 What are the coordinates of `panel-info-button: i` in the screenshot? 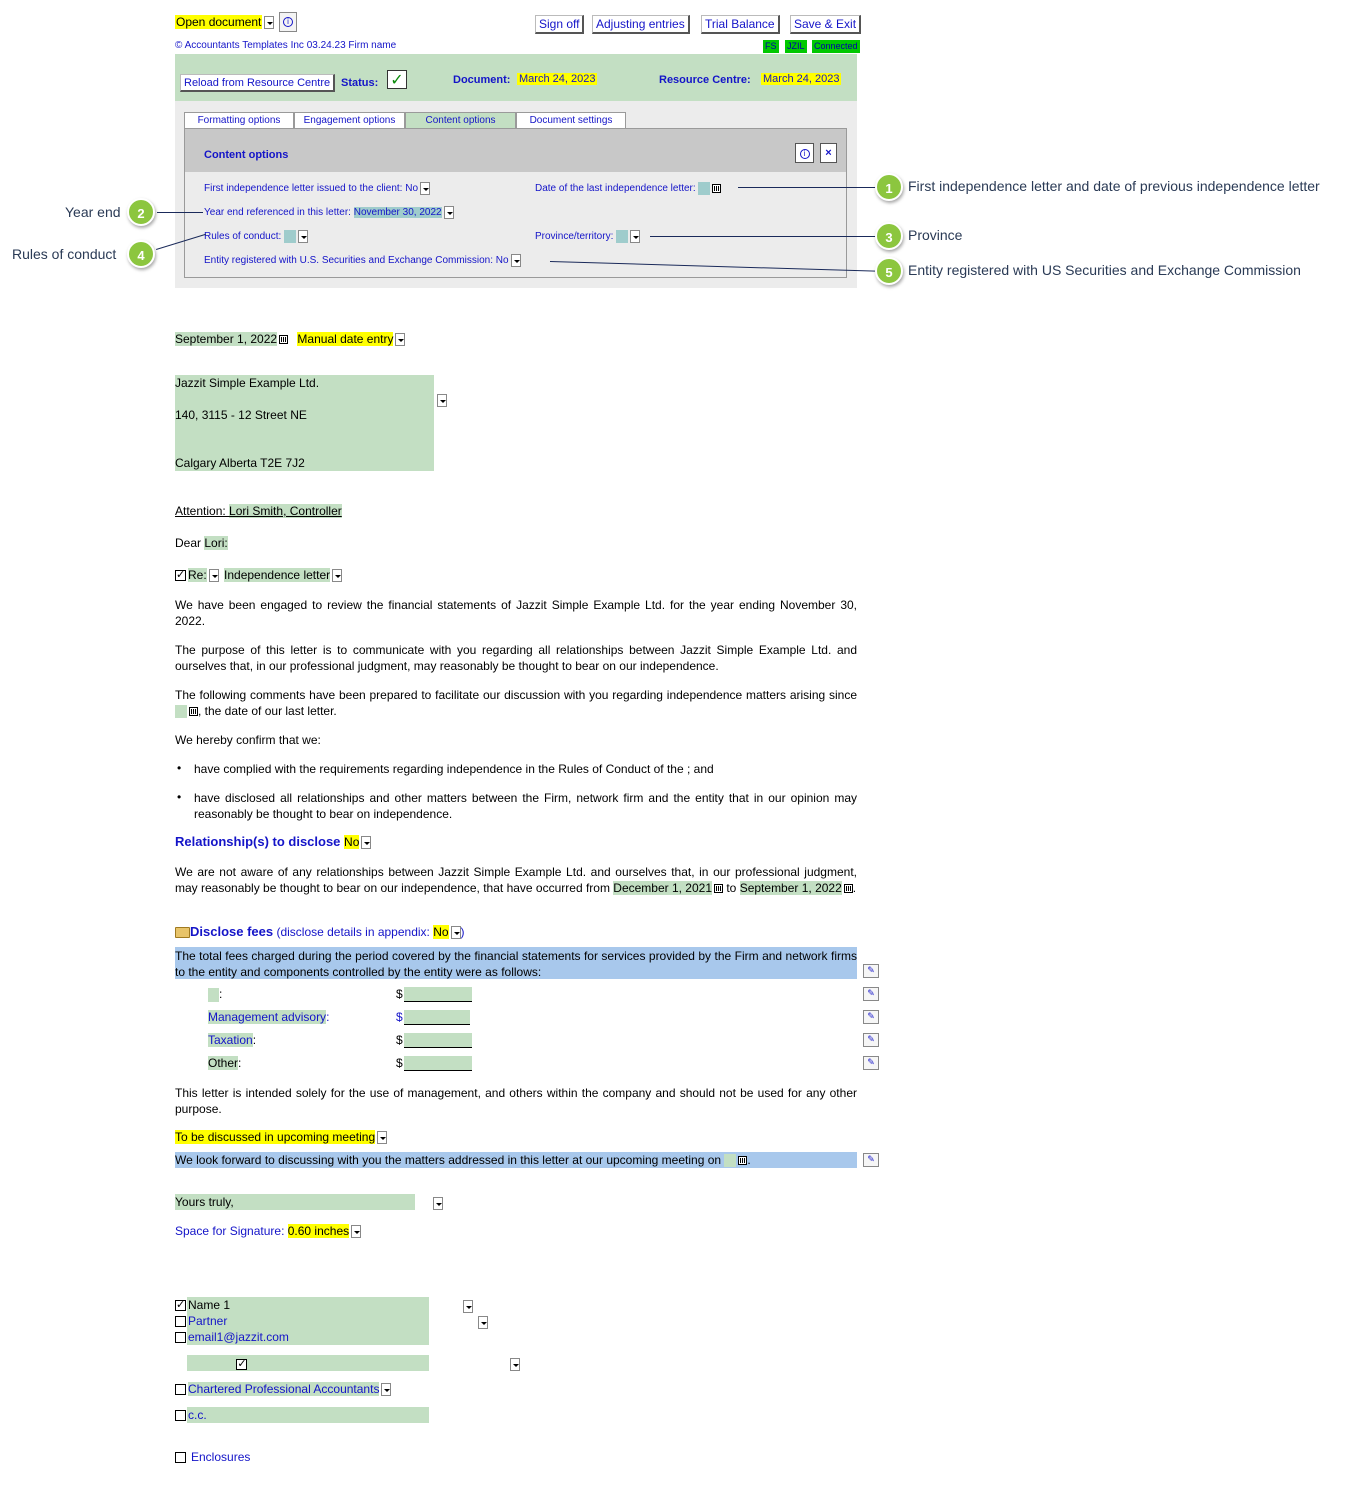 It's located at (804, 153).